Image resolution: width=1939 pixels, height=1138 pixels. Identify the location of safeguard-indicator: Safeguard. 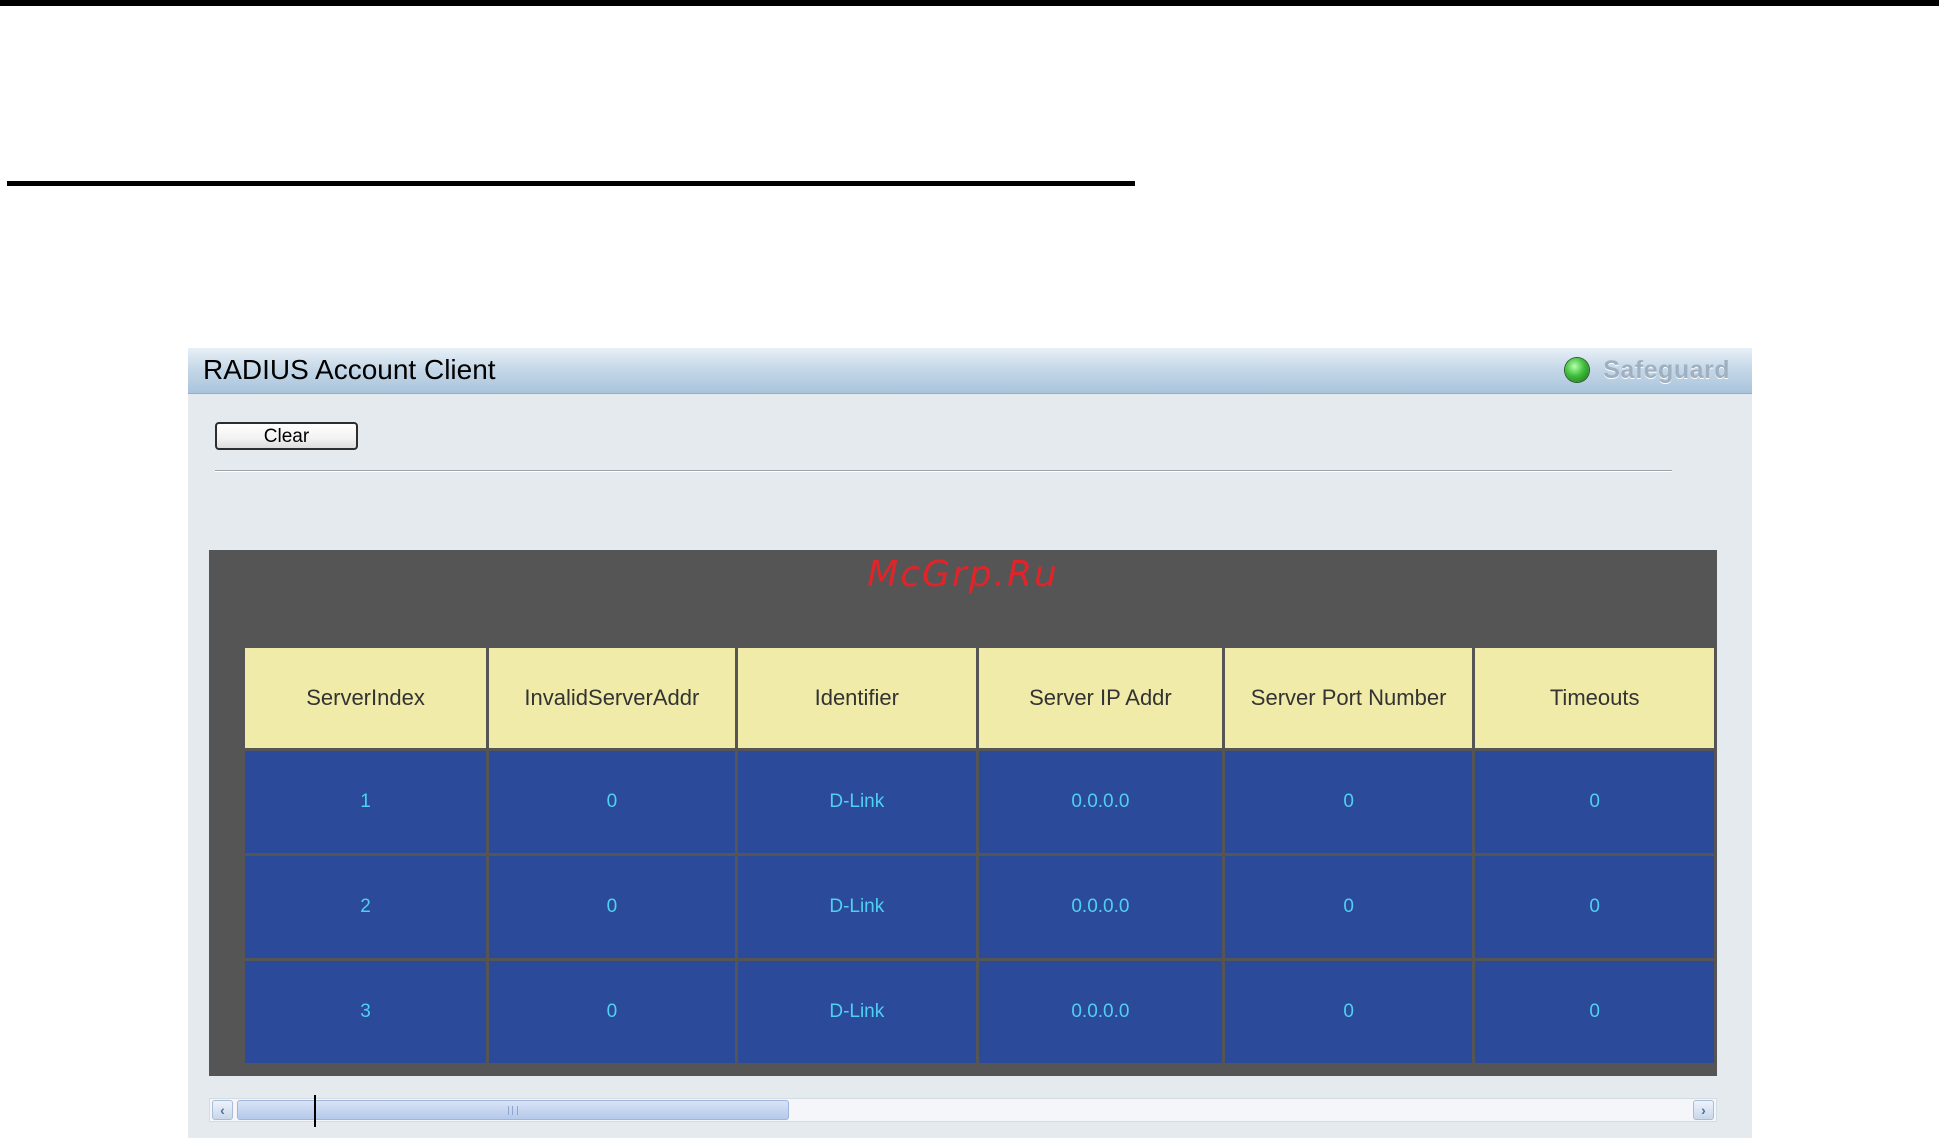
(1647, 370).